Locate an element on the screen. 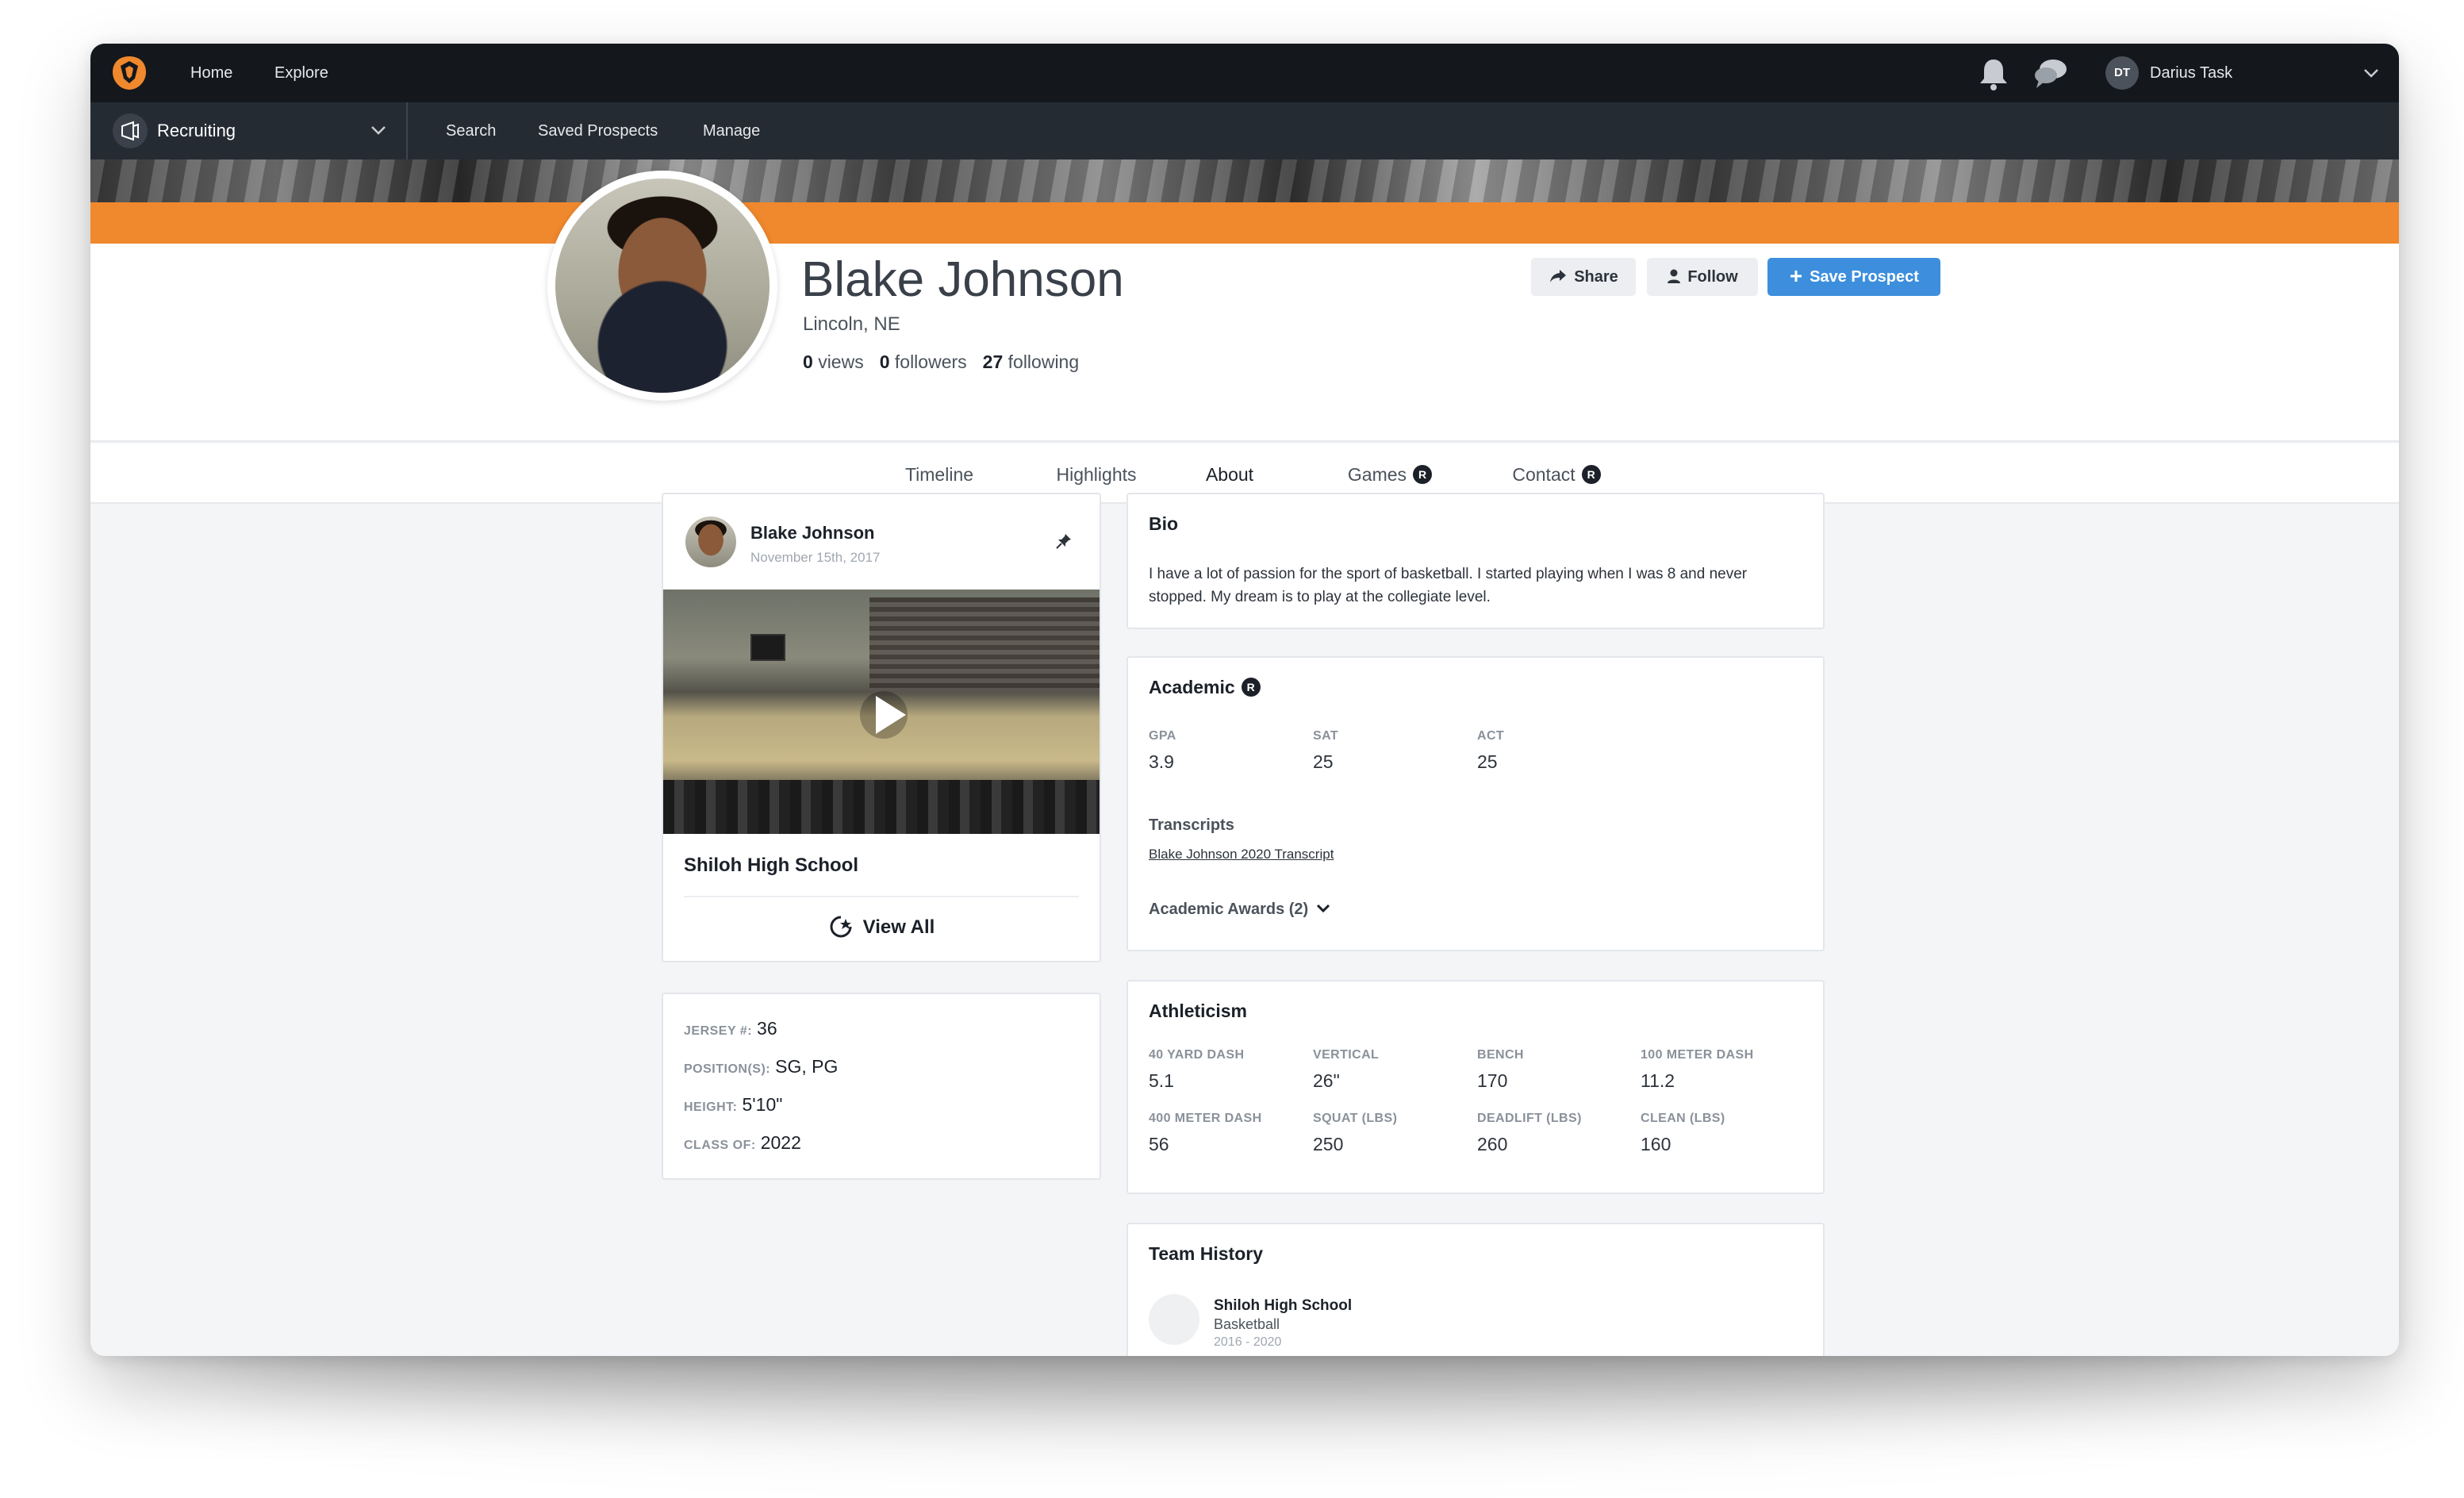  act-value: 25 is located at coordinates (1487, 761).